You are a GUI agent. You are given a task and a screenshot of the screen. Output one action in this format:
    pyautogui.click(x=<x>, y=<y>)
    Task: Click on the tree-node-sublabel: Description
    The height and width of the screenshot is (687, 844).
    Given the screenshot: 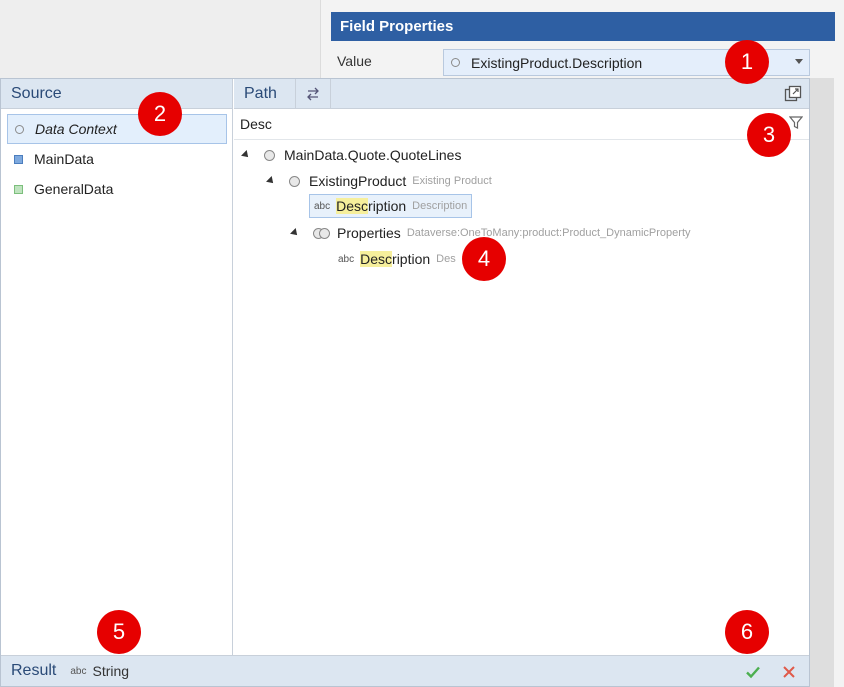 What is the action you would take?
    pyautogui.click(x=440, y=206)
    